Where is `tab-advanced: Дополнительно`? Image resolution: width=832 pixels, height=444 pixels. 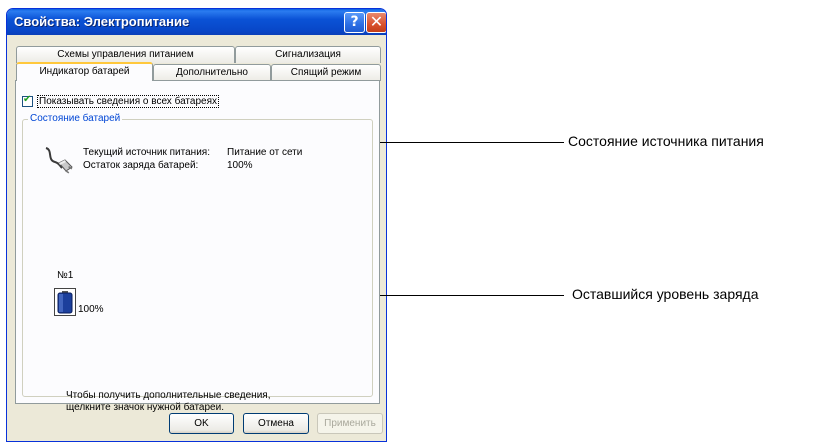 tab-advanced: Дополнительно is located at coordinates (212, 72).